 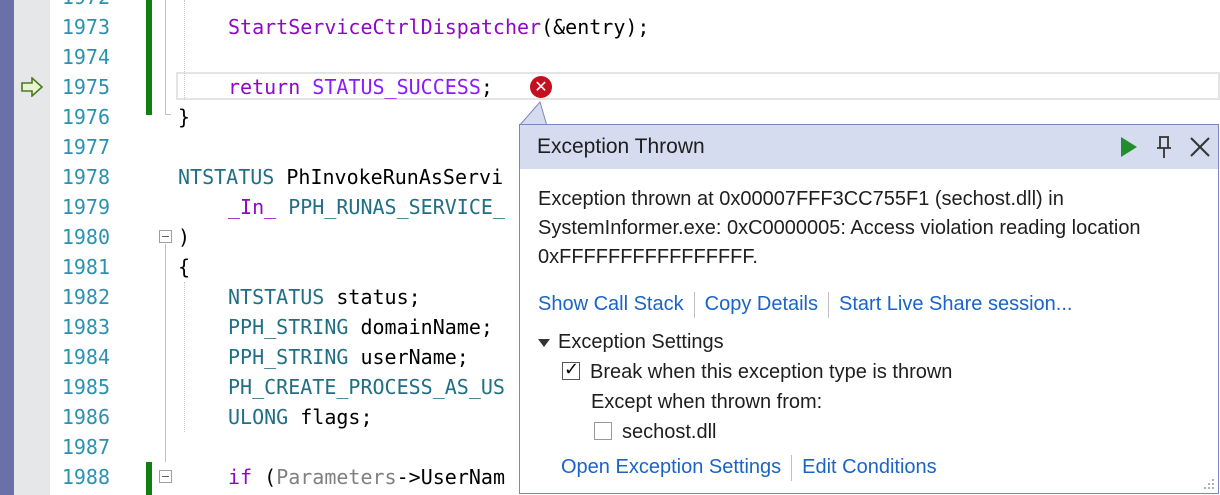 I want to click on code-line-1981: {, so click(x=184, y=267).